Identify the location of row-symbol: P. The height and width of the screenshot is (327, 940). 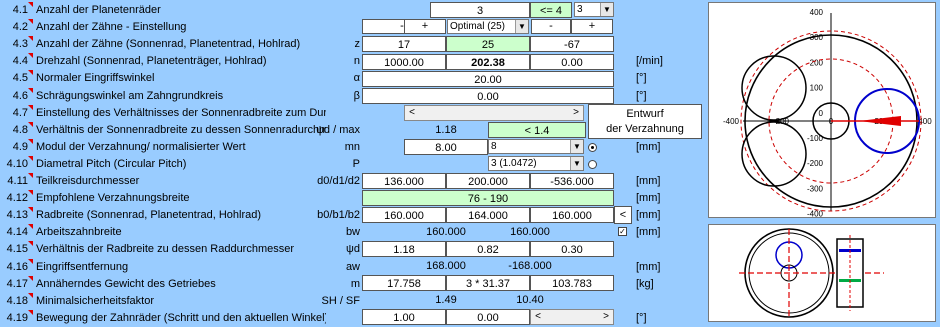
(356, 163).